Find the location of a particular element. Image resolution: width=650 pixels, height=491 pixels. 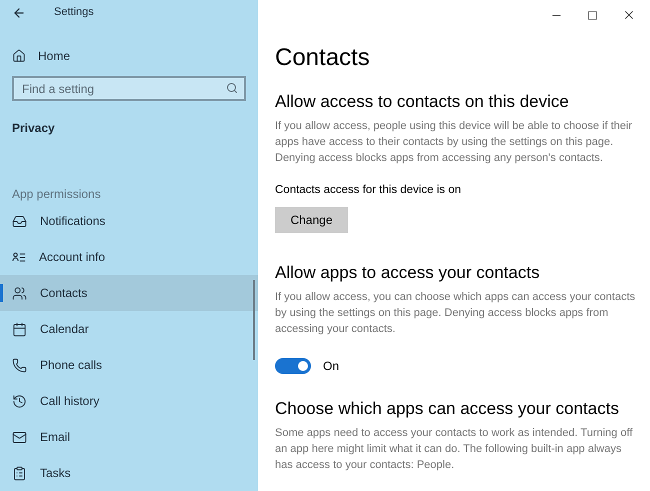

nav-item: Tasks is located at coordinates (129, 473).